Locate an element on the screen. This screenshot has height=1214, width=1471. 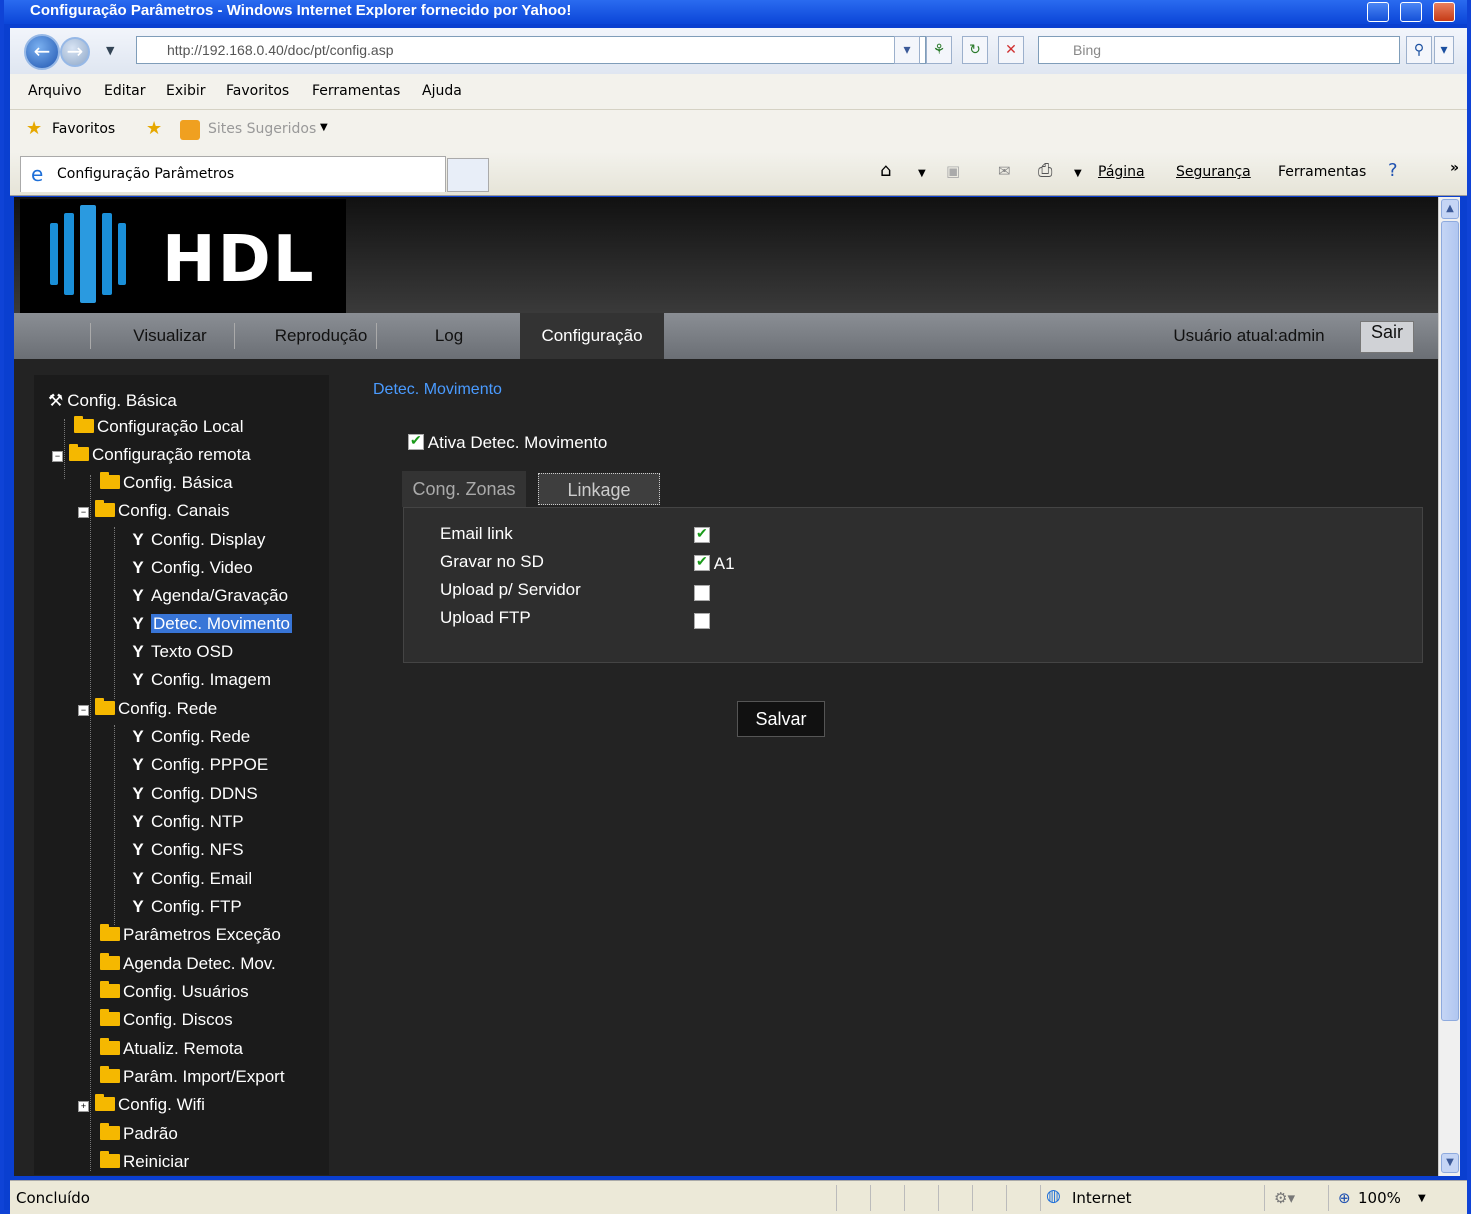
menu-ajuda: Ajuda is located at coordinates (442, 91).